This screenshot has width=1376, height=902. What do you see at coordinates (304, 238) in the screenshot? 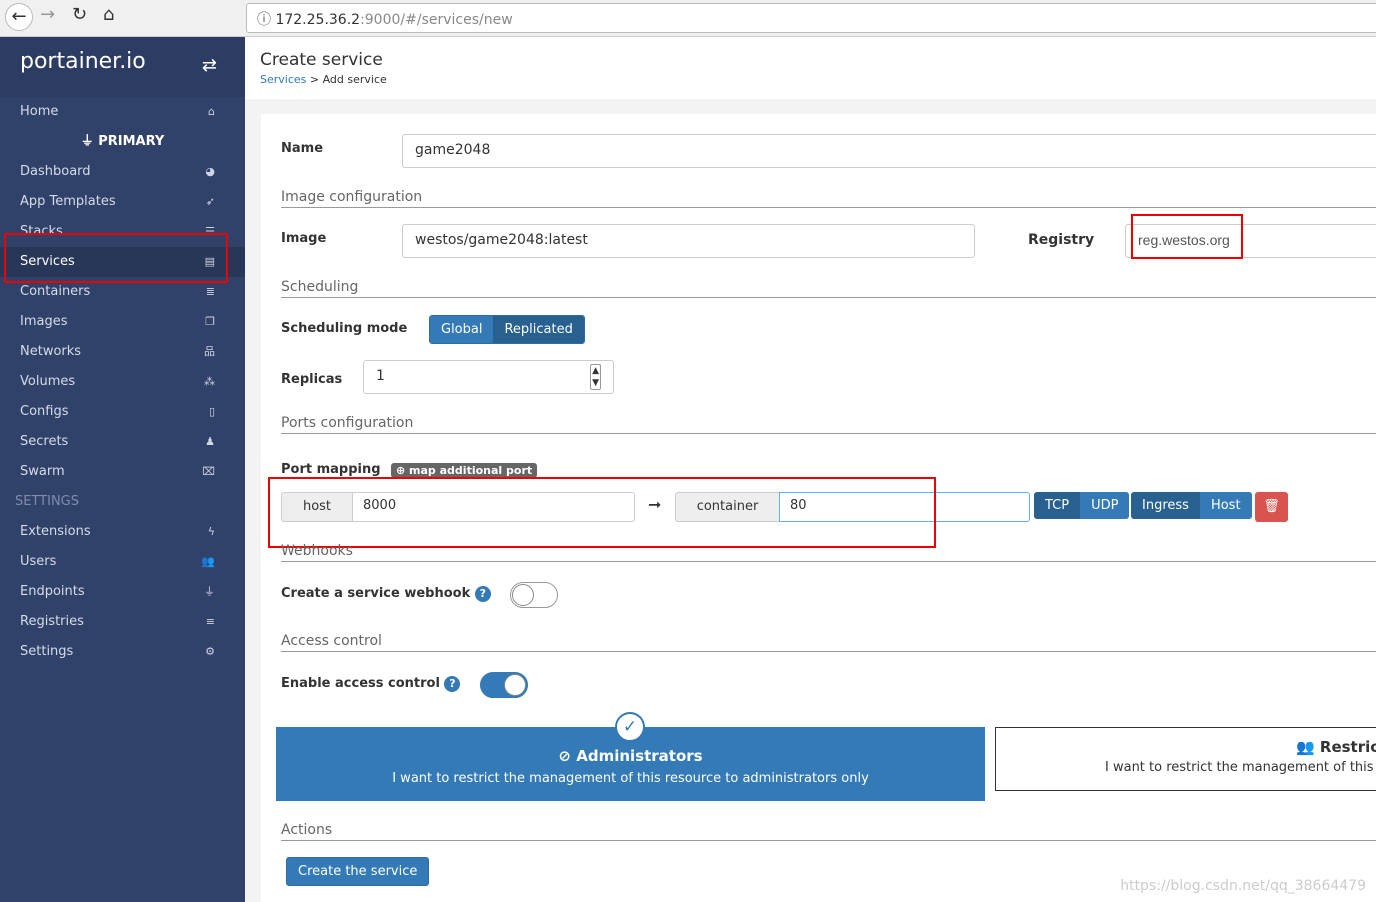
I see `image-label: Image` at bounding box center [304, 238].